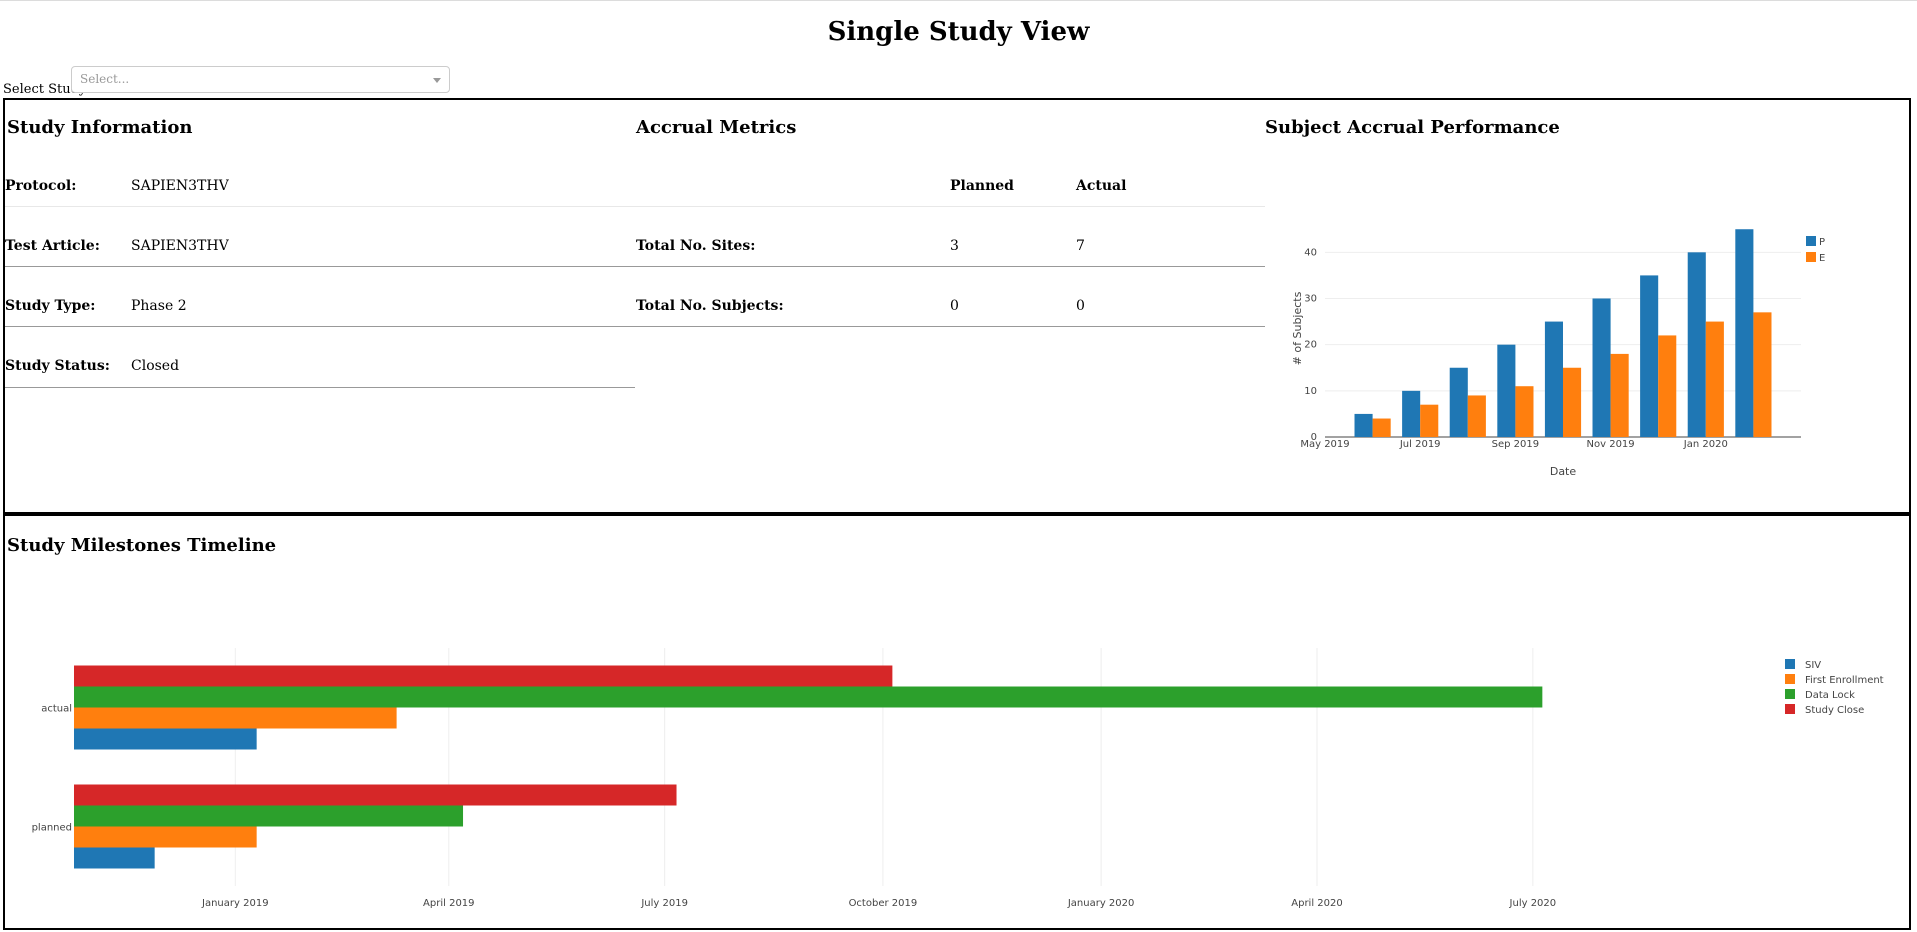  I want to click on metrics-label-subjects: Total No. Subjects:, so click(710, 306).